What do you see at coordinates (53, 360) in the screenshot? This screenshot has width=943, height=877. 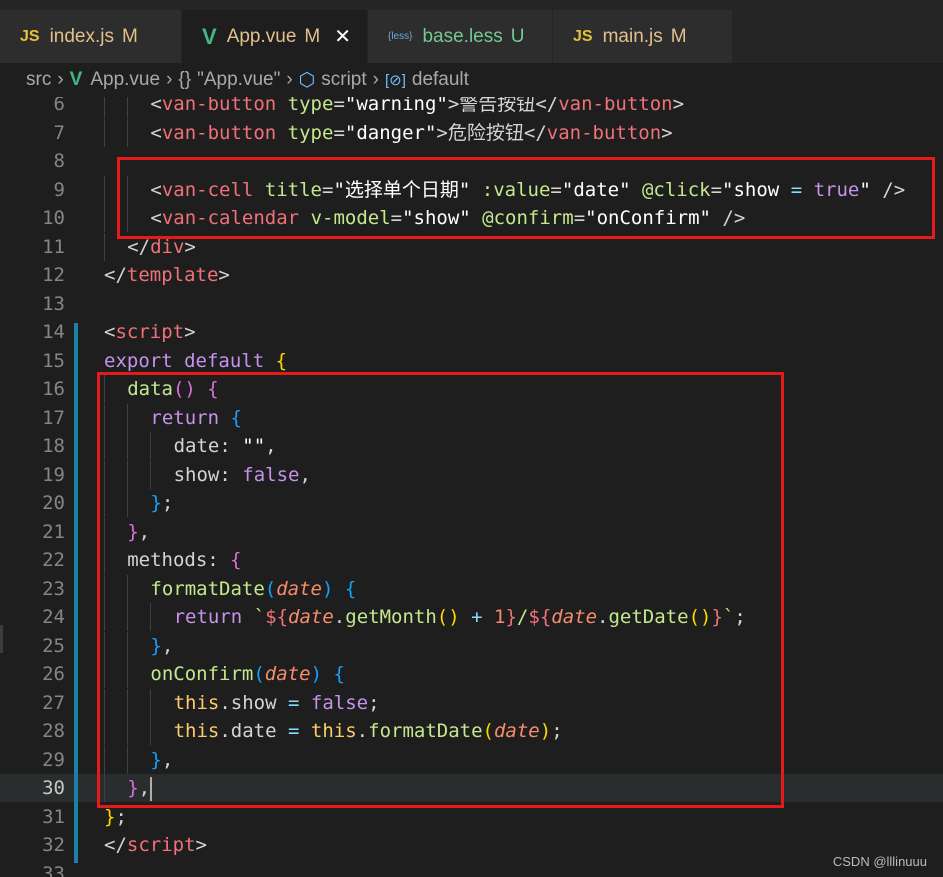 I see `line-number: 15` at bounding box center [53, 360].